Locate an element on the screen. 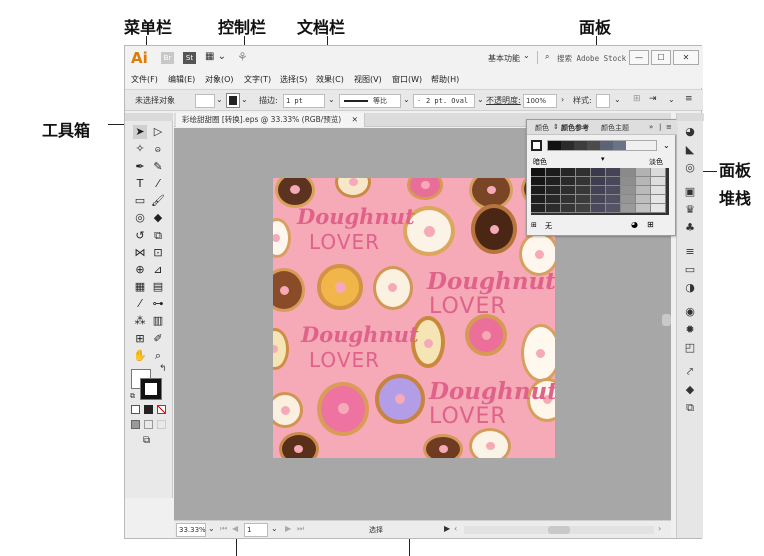 The image size is (764, 556). type-tool-icon: T is located at coordinates (140, 184).